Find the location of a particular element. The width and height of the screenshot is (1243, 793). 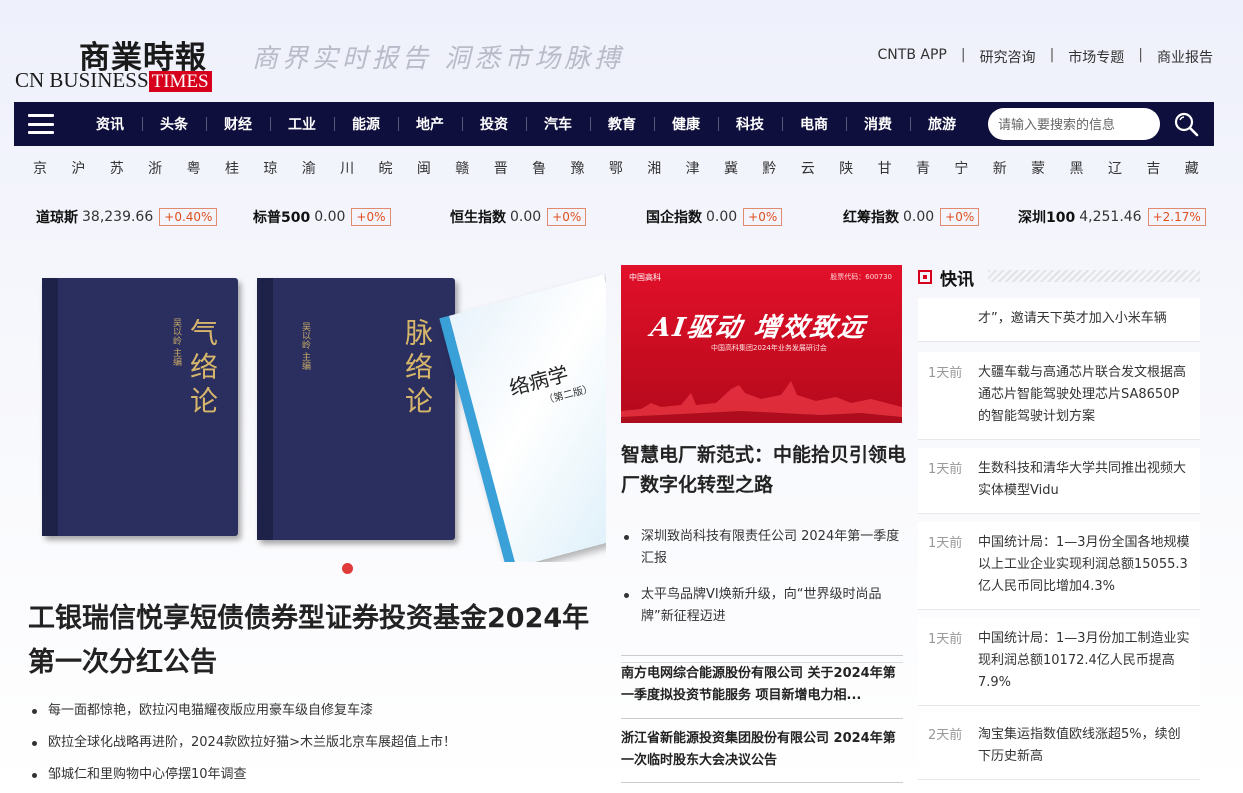

index-shenzhen100: 深圳100 4,251.46 +2.17% is located at coordinates (1112, 217).